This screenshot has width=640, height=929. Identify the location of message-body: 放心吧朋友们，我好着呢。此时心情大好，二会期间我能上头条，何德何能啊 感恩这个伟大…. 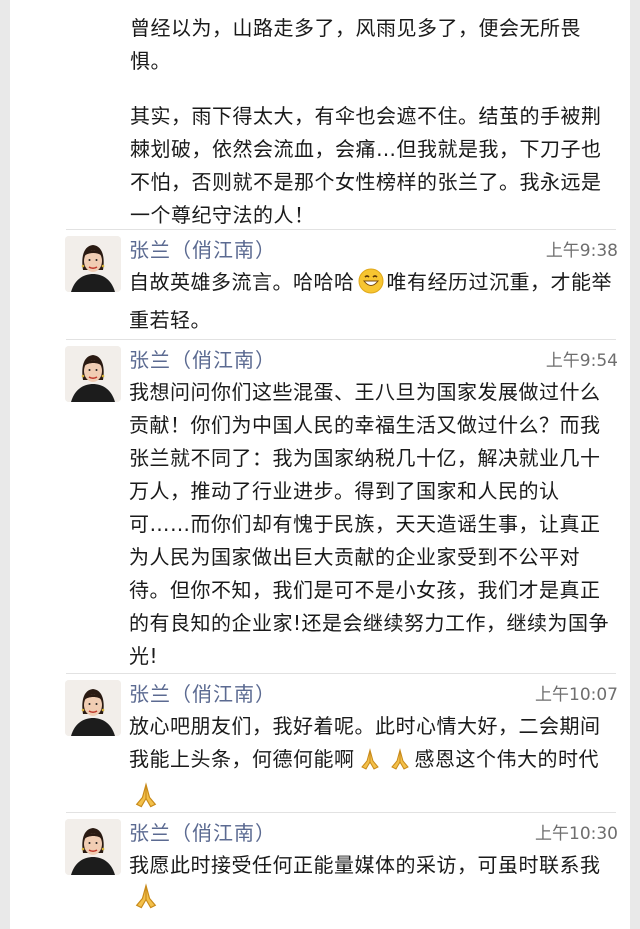
(373, 764).